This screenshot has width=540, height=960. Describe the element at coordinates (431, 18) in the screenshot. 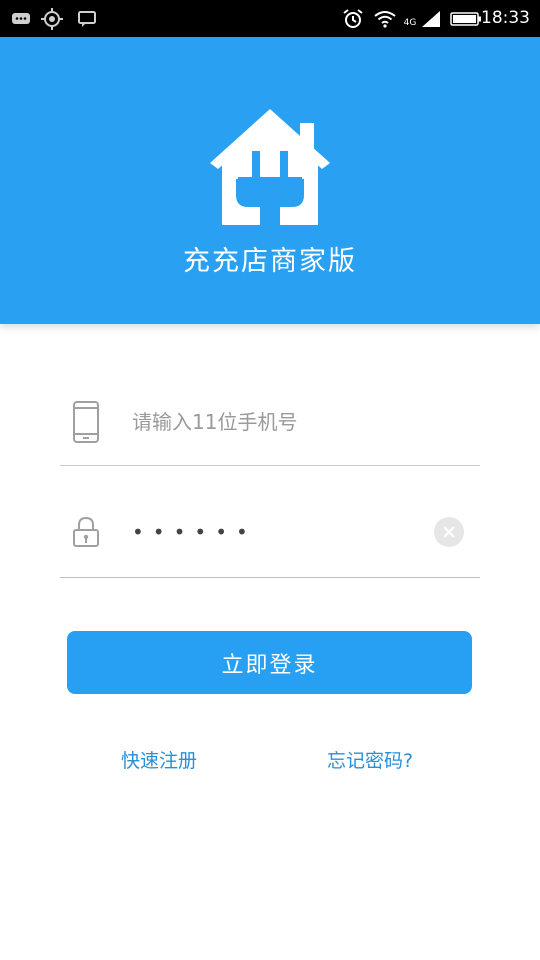

I see `signal-icon` at that location.